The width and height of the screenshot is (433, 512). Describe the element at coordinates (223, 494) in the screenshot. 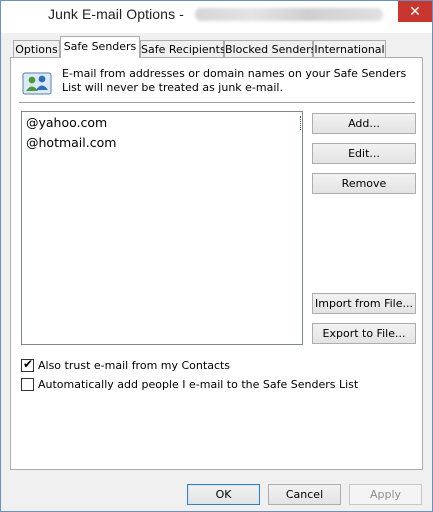

I see `ok-button: OK` at that location.